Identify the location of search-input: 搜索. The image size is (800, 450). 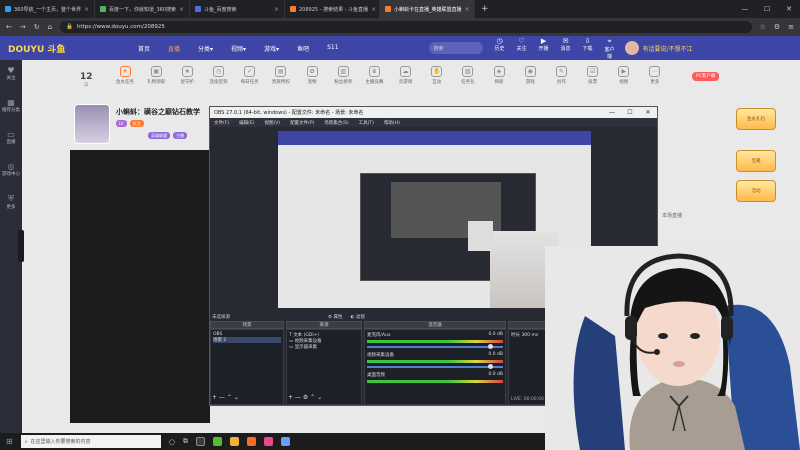
(455, 48).